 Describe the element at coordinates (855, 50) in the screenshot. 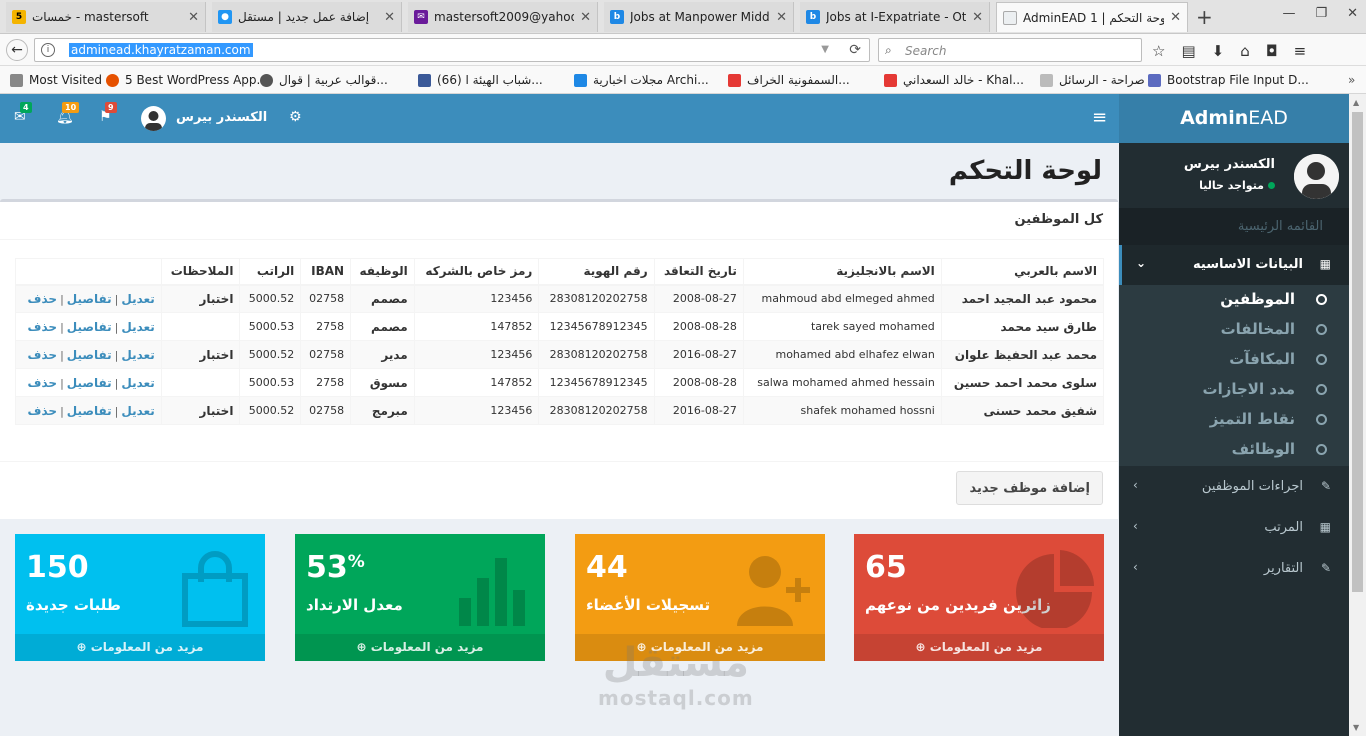

I see `reload-icon: ⟳` at that location.